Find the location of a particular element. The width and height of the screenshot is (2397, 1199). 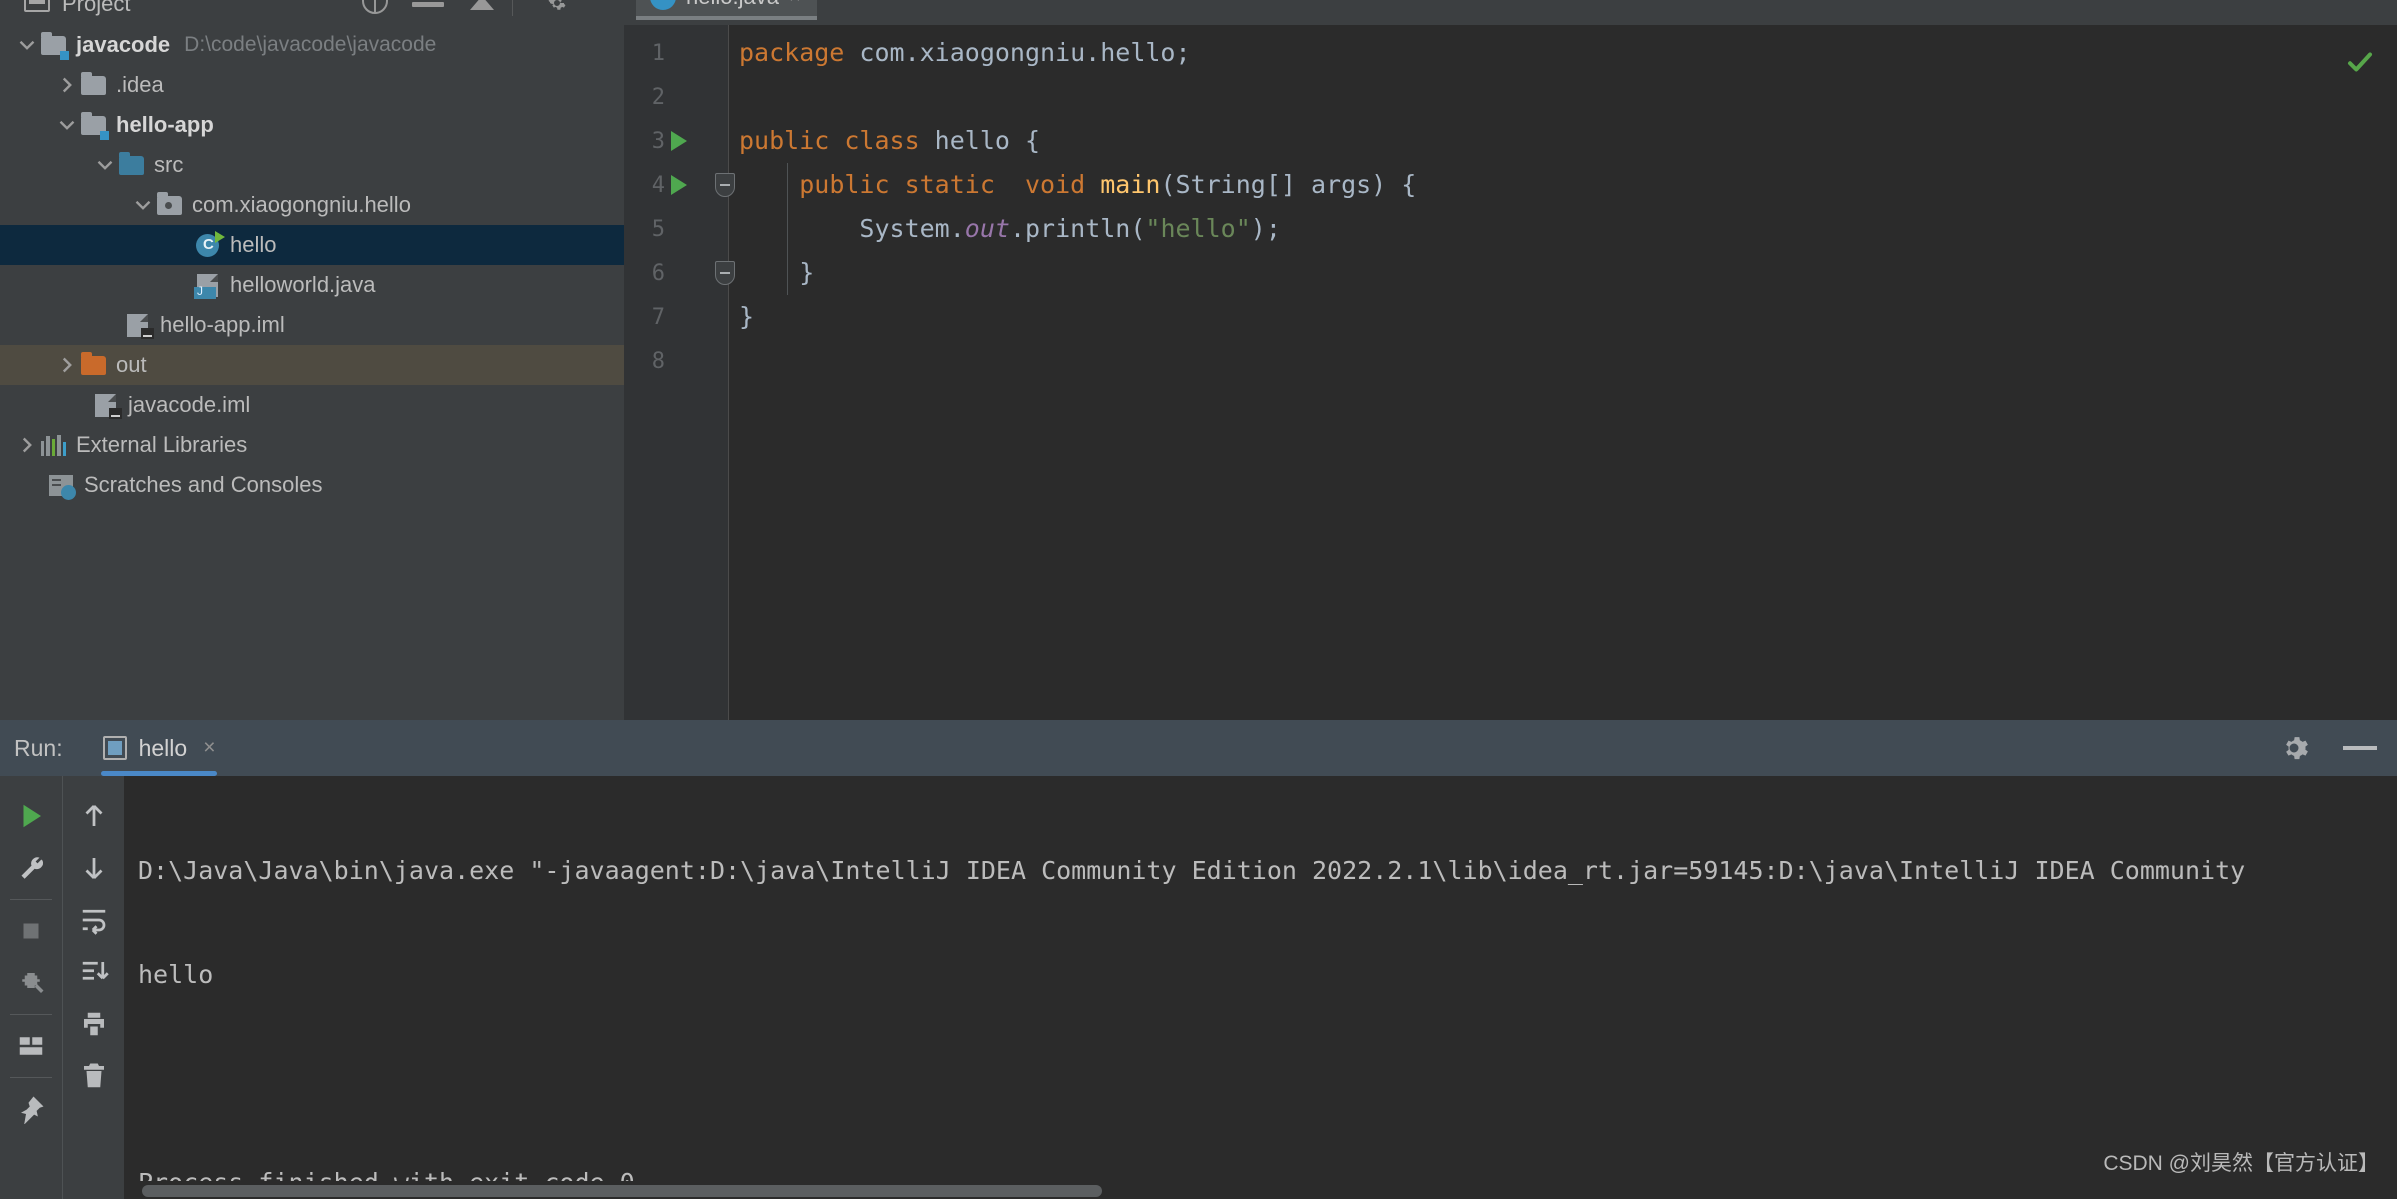

tree-item-label: com.xiaogongniu.hello is located at coordinates (301, 204).